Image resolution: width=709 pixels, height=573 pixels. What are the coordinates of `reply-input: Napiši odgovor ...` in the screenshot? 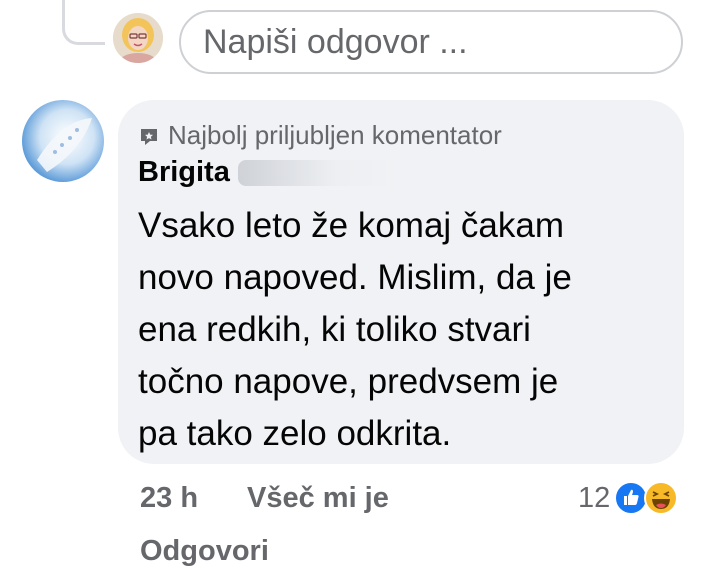 It's located at (431, 42).